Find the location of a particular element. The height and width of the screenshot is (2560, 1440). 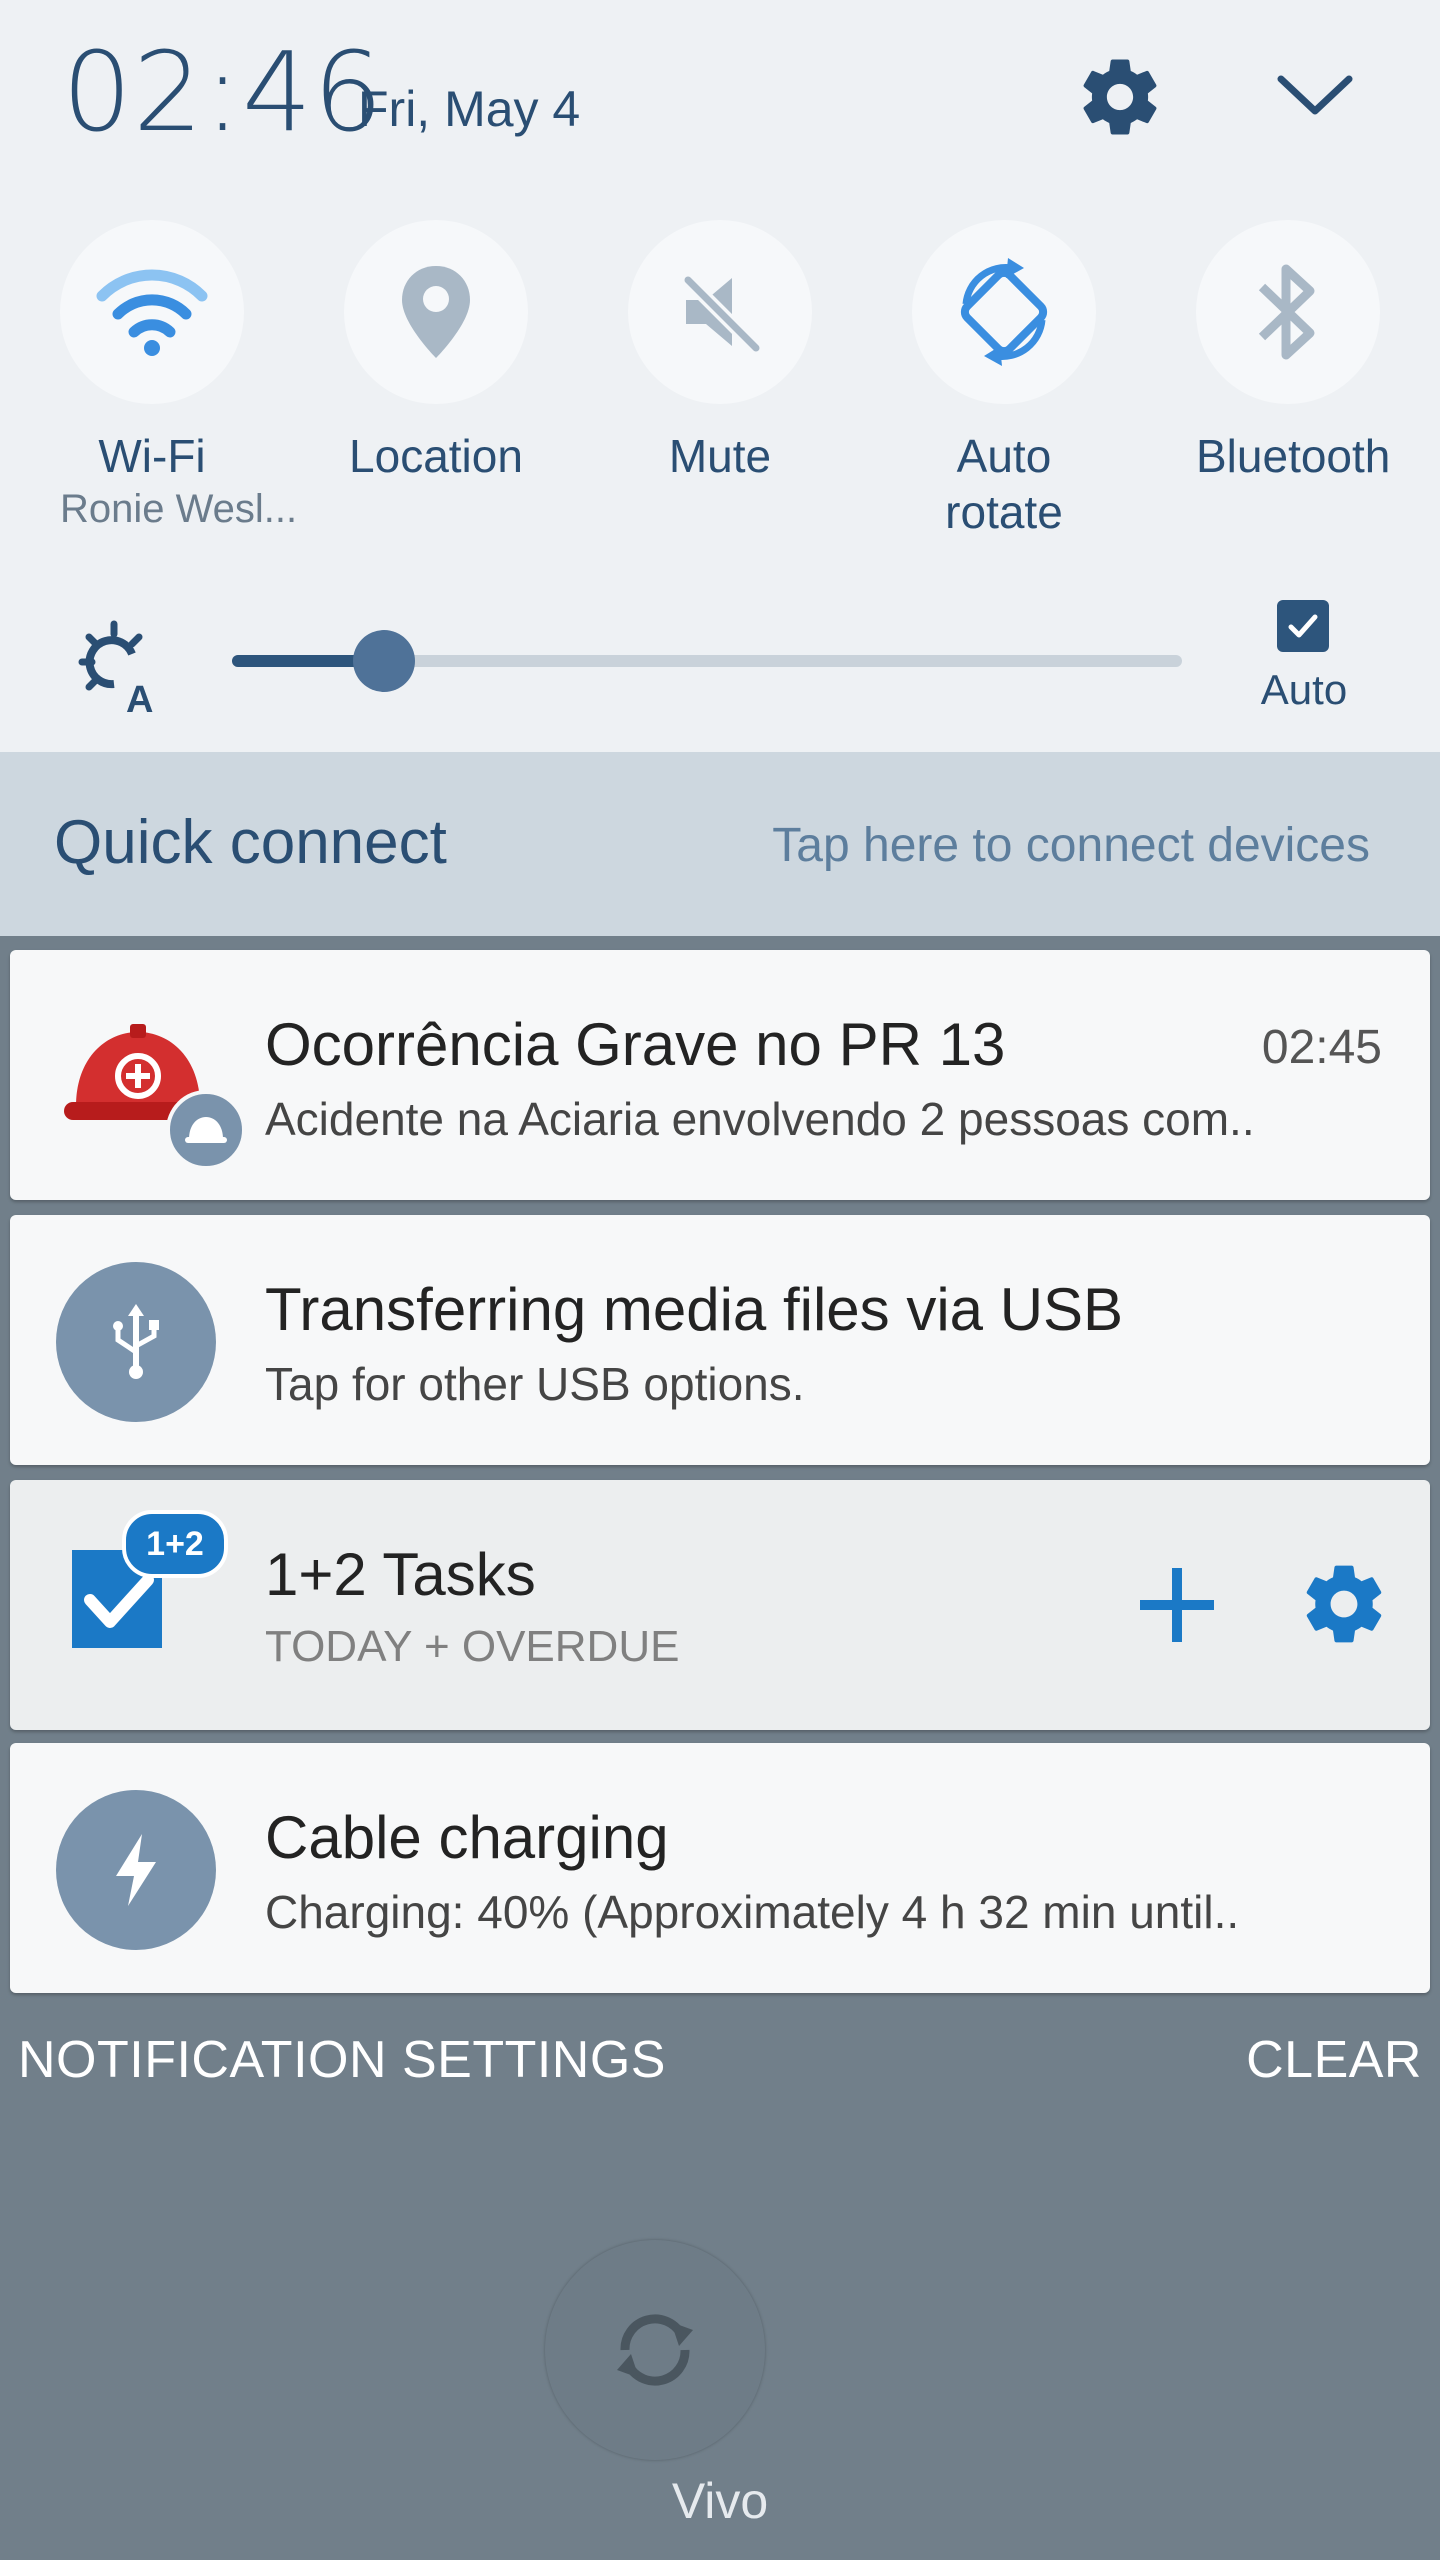

lightning-icon is located at coordinates (136, 1870).